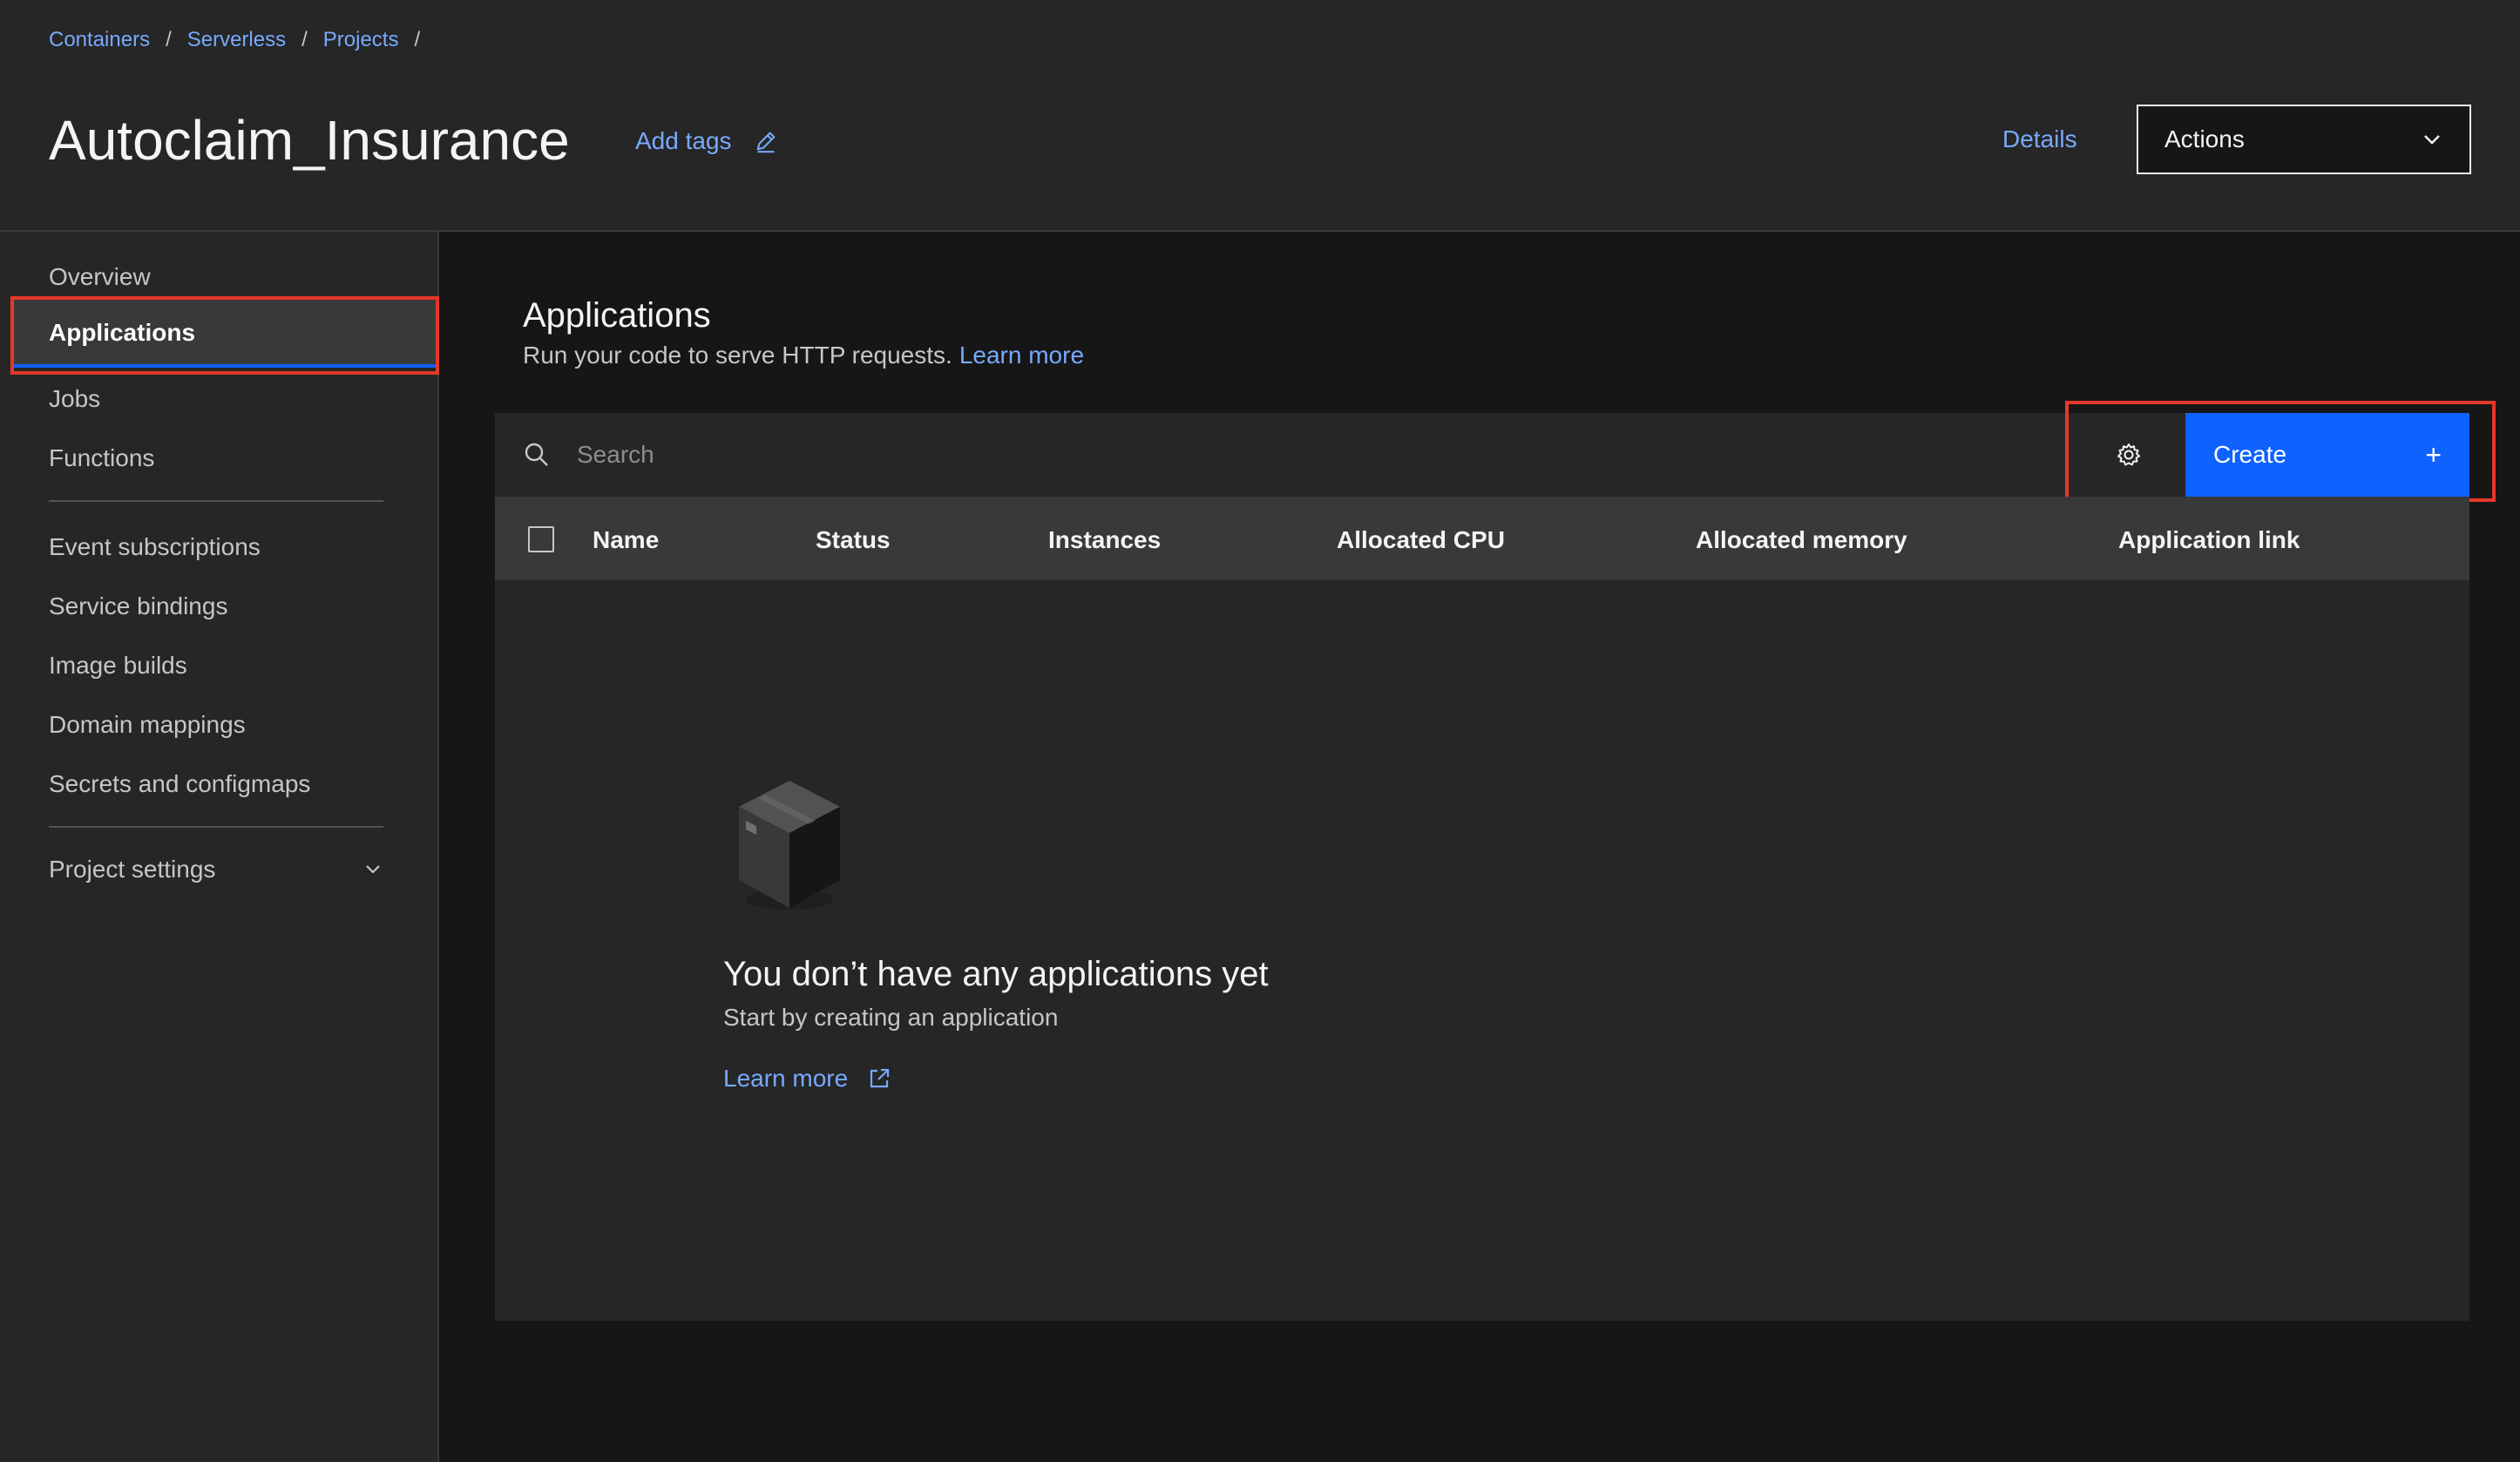 The width and height of the screenshot is (2520, 1462). Describe the element at coordinates (179, 784) in the screenshot. I see `sidebar-item-secrets-configmaps: Secrets and configmaps` at that location.